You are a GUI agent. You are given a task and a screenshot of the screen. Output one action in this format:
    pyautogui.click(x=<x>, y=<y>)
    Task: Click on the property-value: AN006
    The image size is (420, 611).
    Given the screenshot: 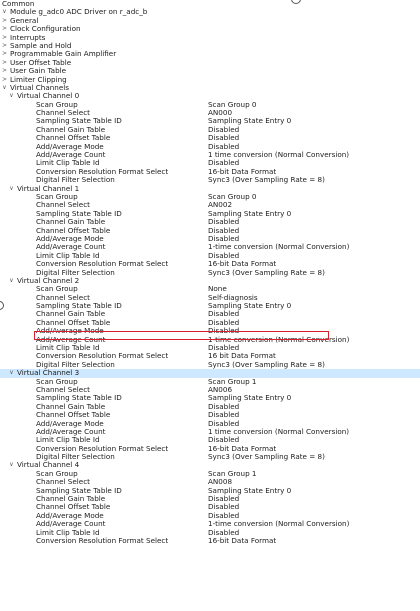 What is the action you would take?
    pyautogui.click(x=220, y=390)
    